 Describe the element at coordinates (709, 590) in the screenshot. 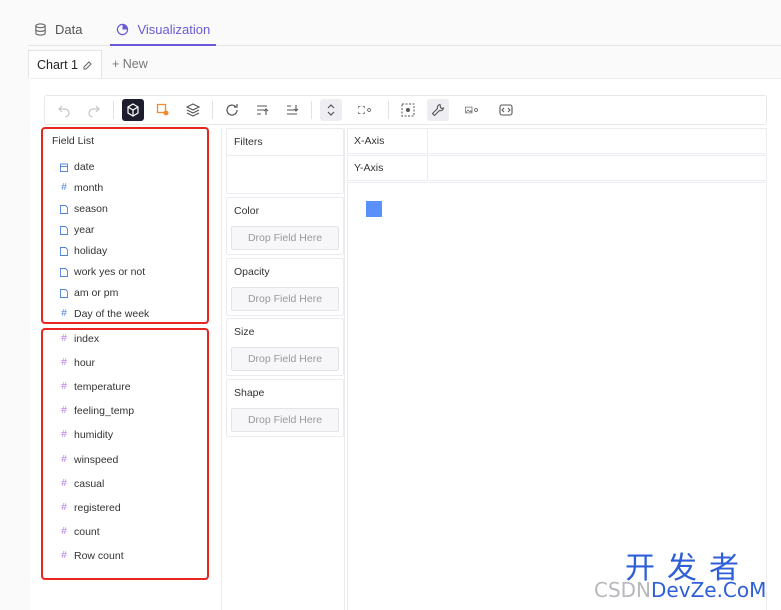

I see `watermark-brand: DevZe.CoM` at that location.